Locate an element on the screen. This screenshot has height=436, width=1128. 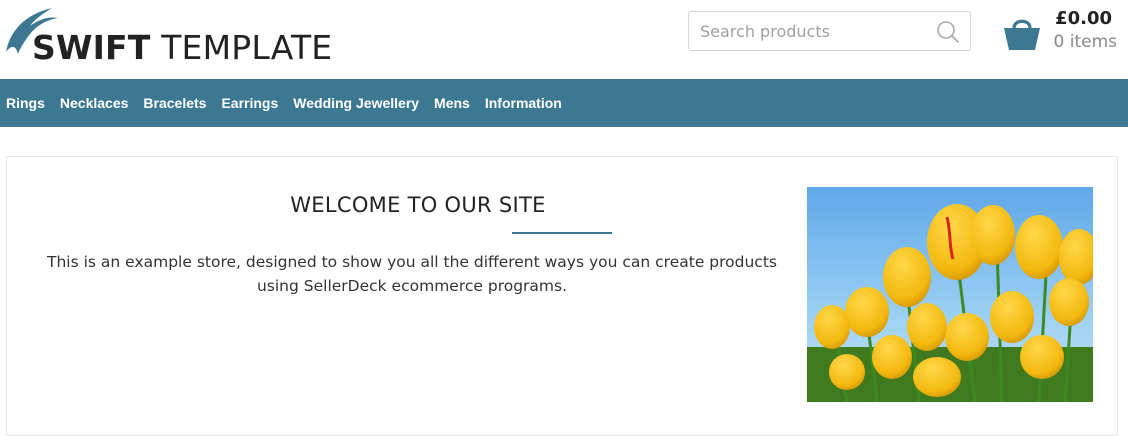
nav-item-mens: Mens is located at coordinates (452, 103).